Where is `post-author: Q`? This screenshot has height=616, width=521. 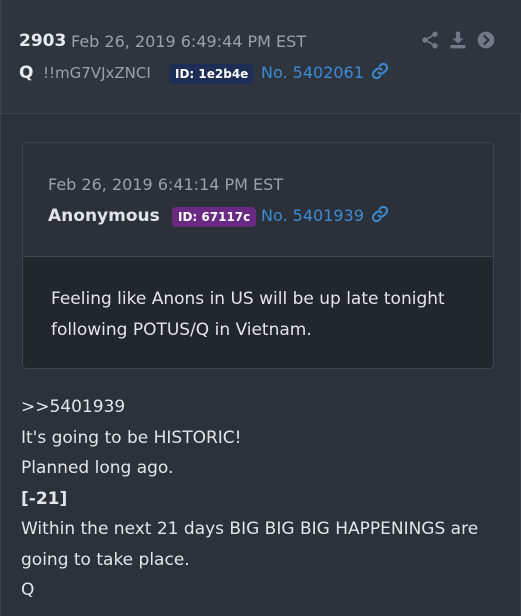 post-author: Q is located at coordinates (26, 73).